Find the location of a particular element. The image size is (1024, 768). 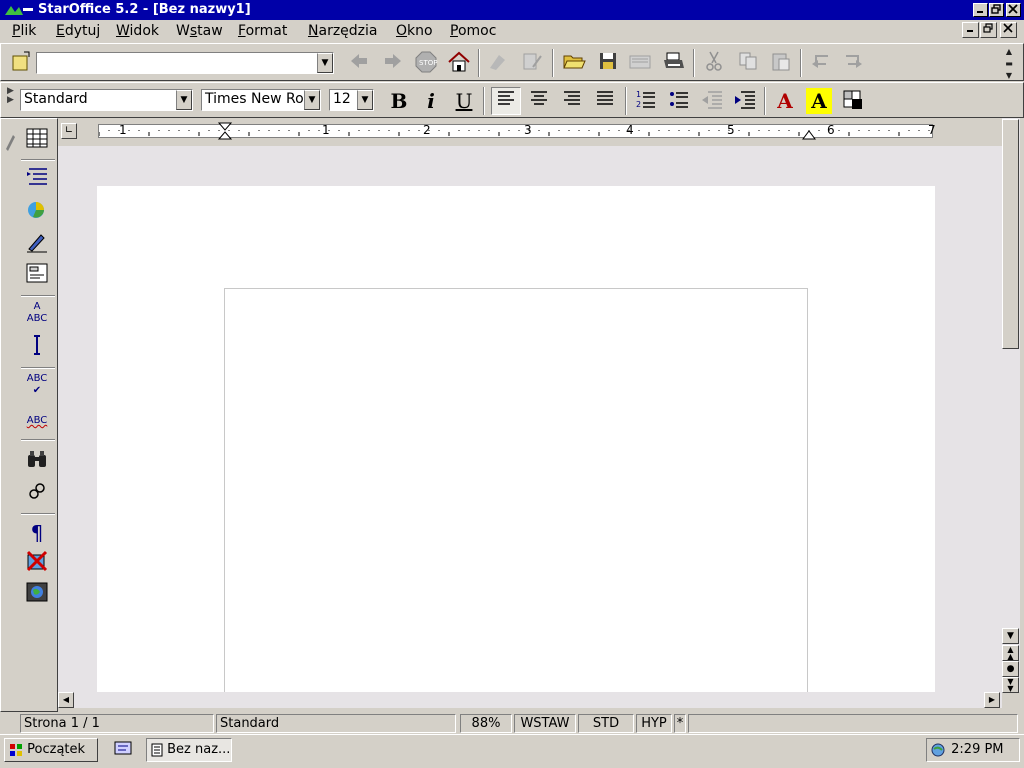

bullets-icon is located at coordinates (679, 101).